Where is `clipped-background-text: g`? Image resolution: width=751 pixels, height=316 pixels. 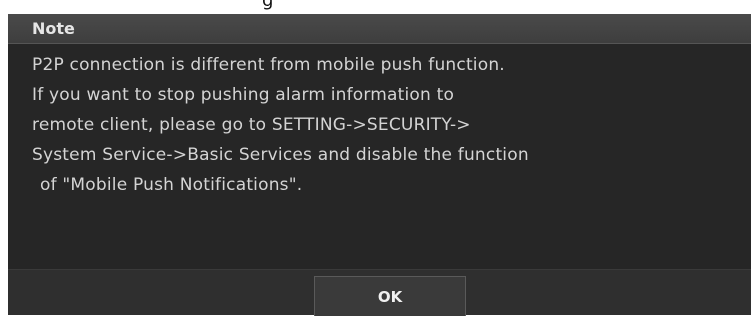 clipped-background-text: g is located at coordinates (268, 5).